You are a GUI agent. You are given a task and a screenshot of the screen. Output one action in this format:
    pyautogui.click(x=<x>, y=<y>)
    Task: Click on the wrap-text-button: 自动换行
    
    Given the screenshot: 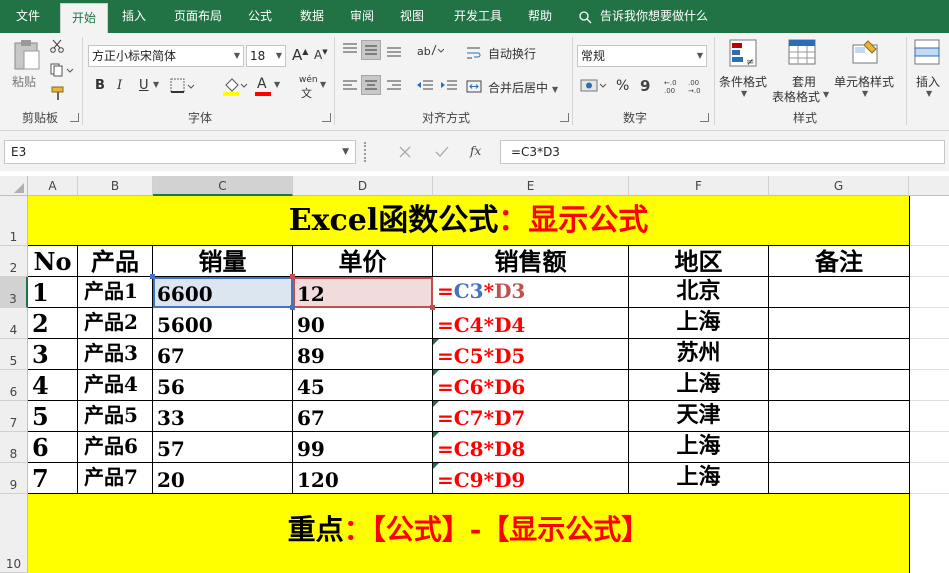 What is the action you would take?
    pyautogui.click(x=501, y=53)
    